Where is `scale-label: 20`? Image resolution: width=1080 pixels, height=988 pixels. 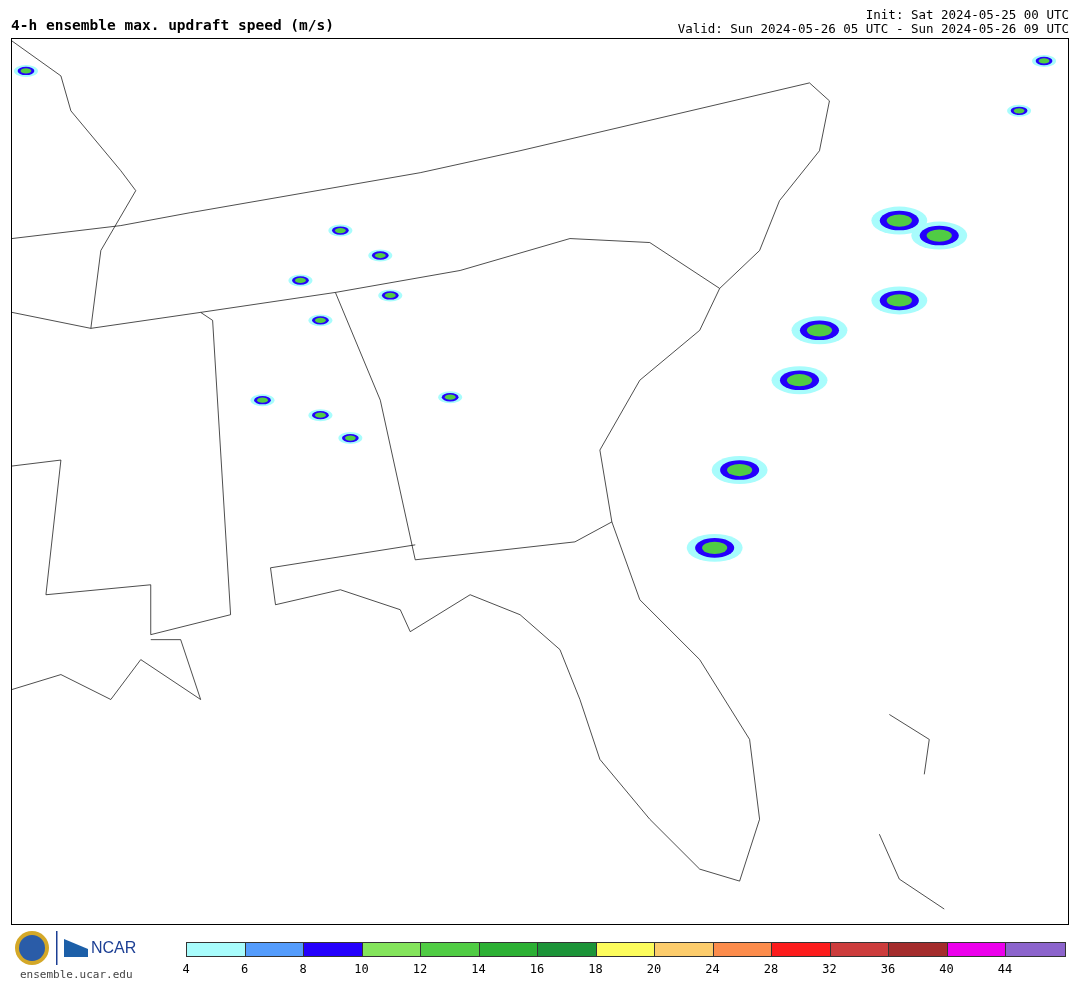 scale-label: 20 is located at coordinates (654, 969).